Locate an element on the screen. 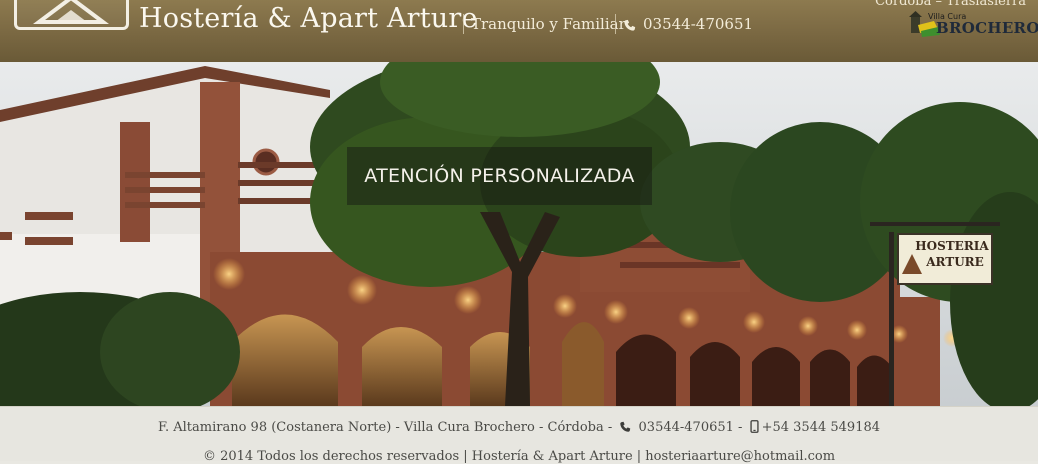 Image resolution: width=1038 pixels, height=464 pixels. hero-caption-box: ATENCIÓN PERSONALIZADA is located at coordinates (499, 176).